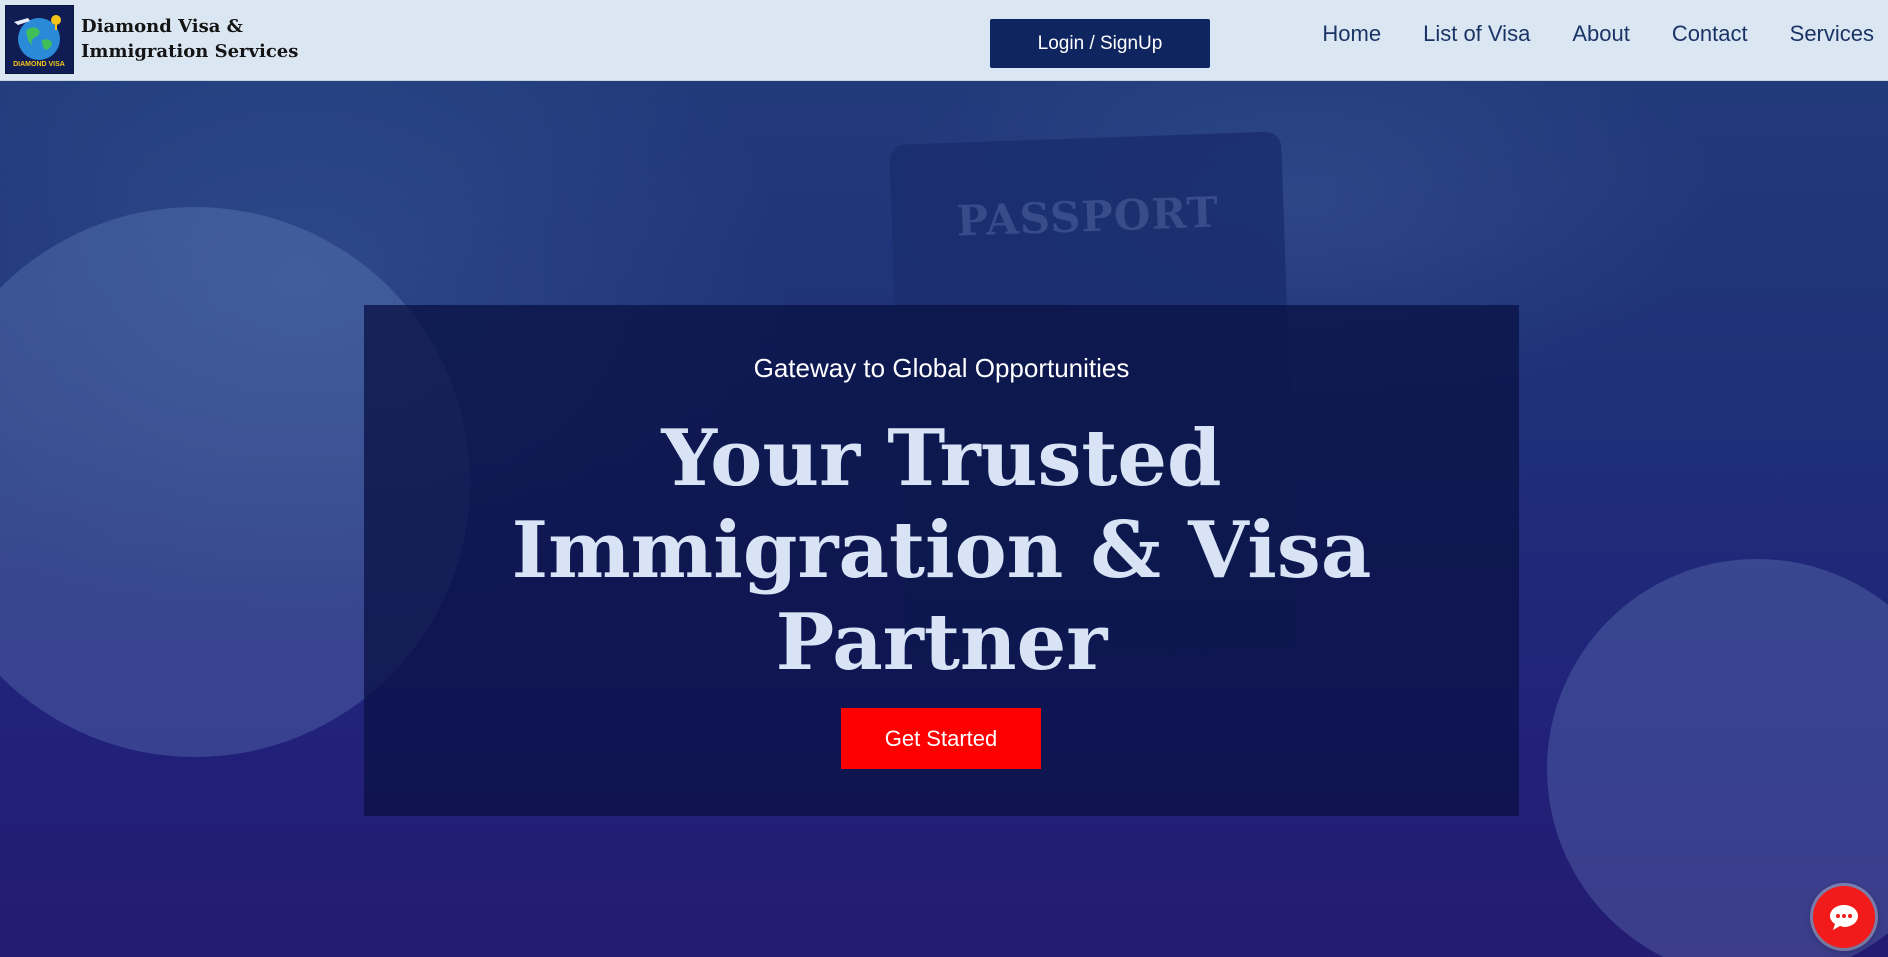 The width and height of the screenshot is (1888, 957). What do you see at coordinates (941, 368) in the screenshot?
I see `hero-eyebrow: Gateway to Global Opportunities` at bounding box center [941, 368].